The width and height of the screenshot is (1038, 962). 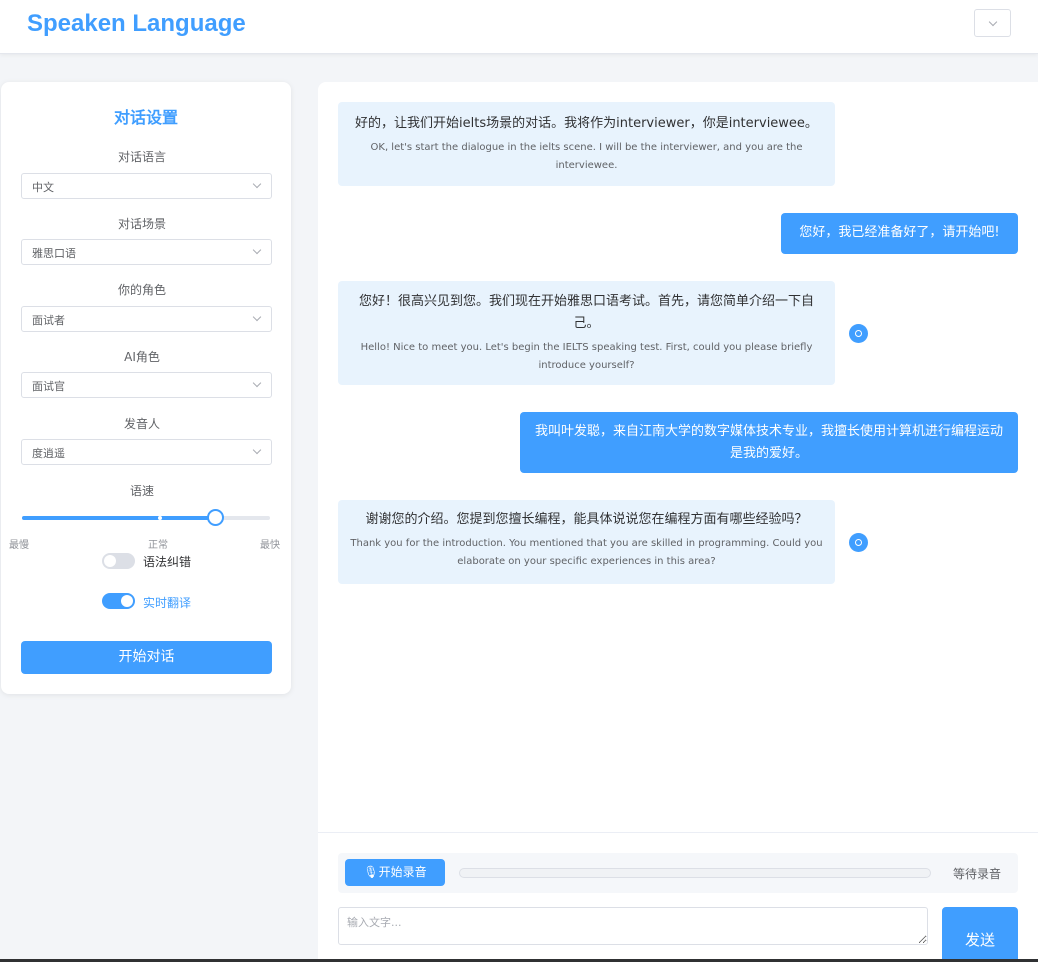 I want to click on header-dropdown, so click(x=992, y=23).